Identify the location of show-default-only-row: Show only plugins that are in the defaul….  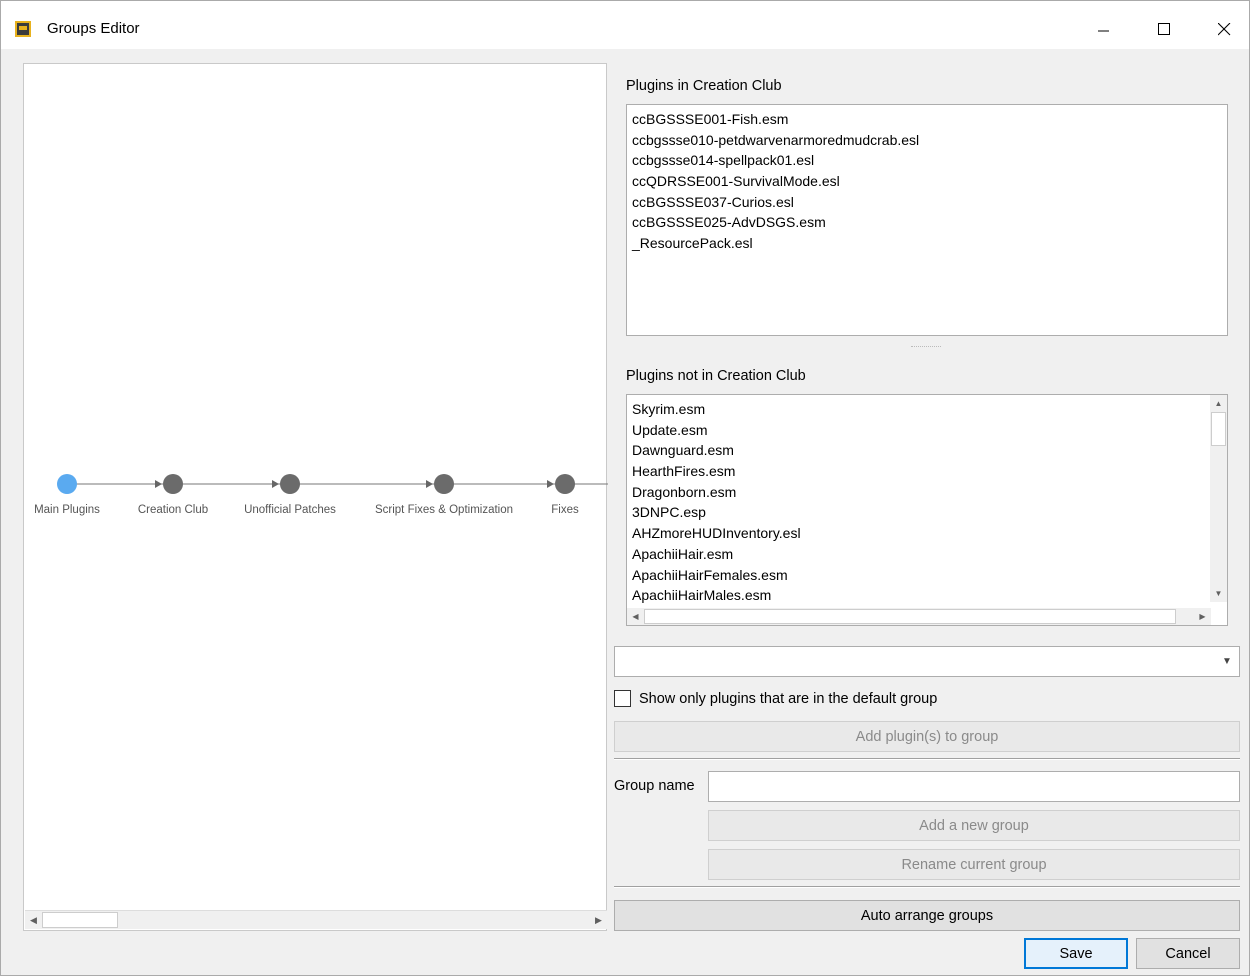
(775, 698).